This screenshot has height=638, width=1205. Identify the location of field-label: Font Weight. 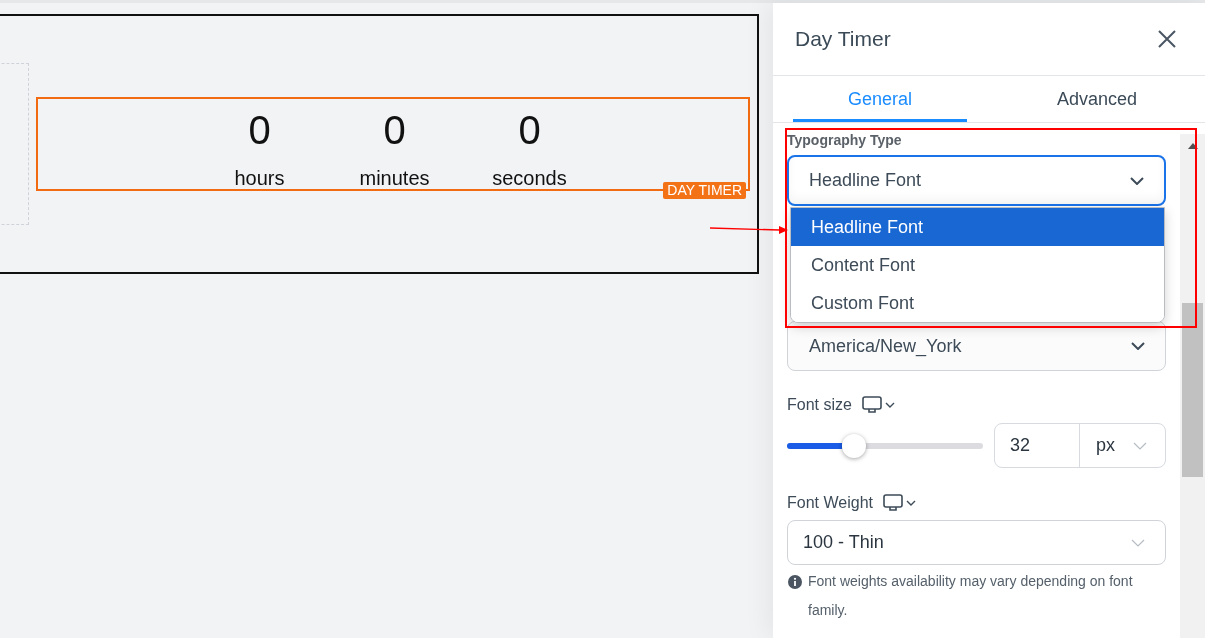
(830, 503).